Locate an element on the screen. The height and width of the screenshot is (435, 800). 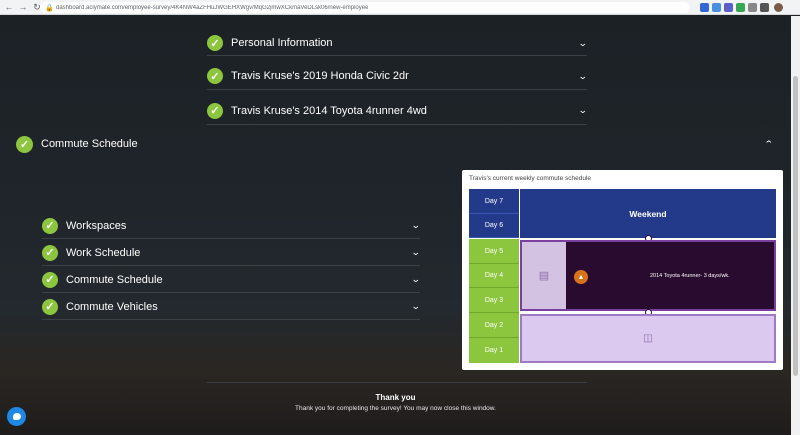
day-5-cell: Day 5 is located at coordinates (494, 251).